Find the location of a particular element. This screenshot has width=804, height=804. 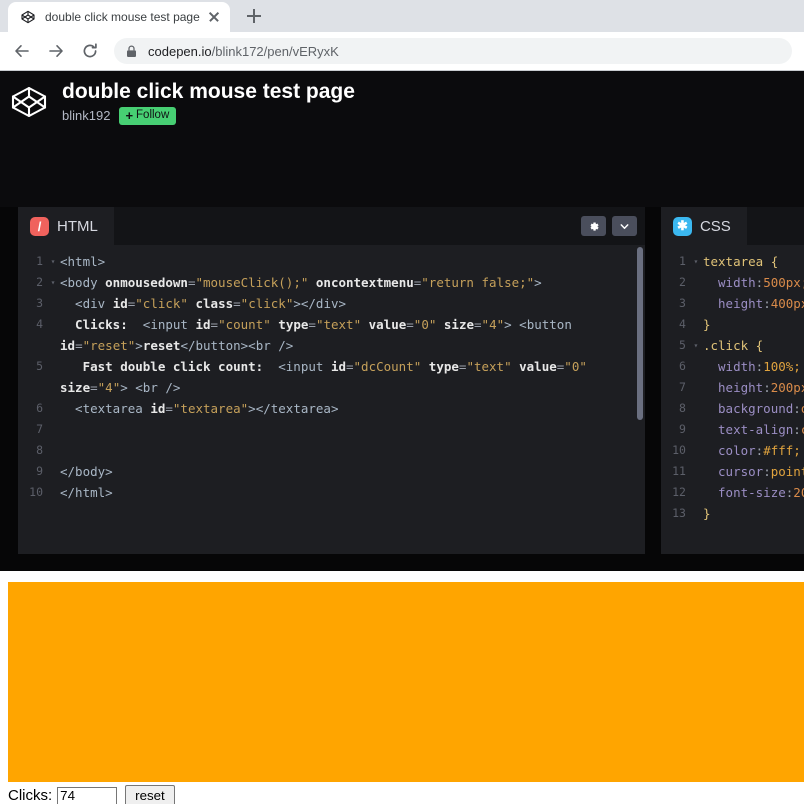

address-bar-url: codepen.io/blink172/pen/vERyxK is located at coordinates (243, 51).